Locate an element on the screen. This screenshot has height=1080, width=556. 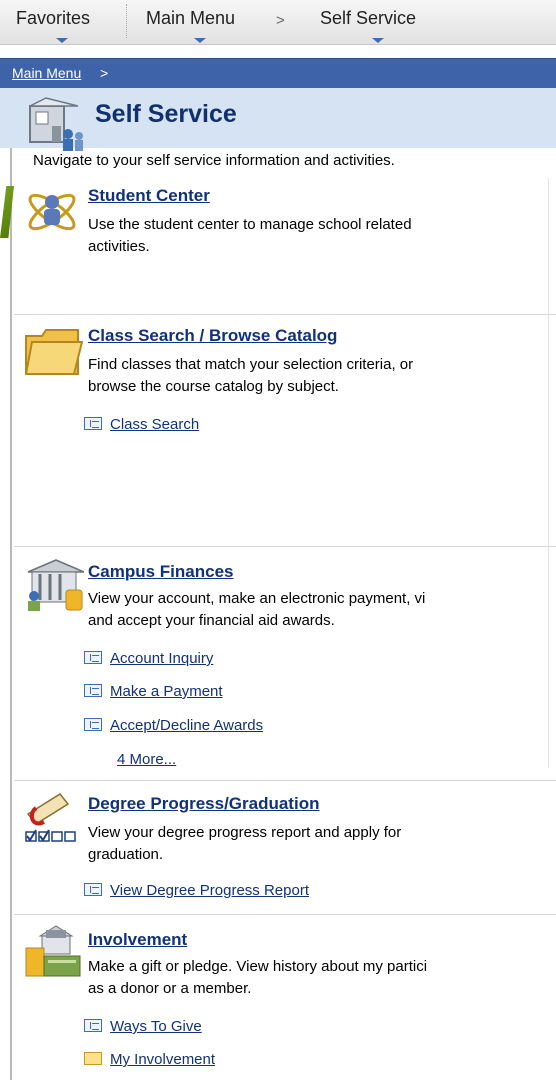
nav-chevron-icon: > is located at coordinates (280, 20).